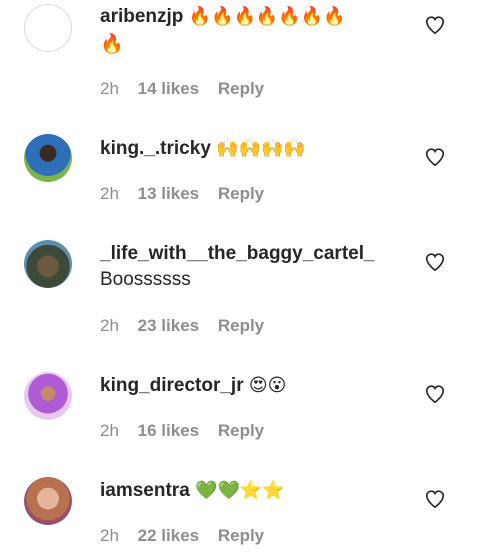  I want to click on comment-meta: 2h 16 likes Reply, so click(189, 431).